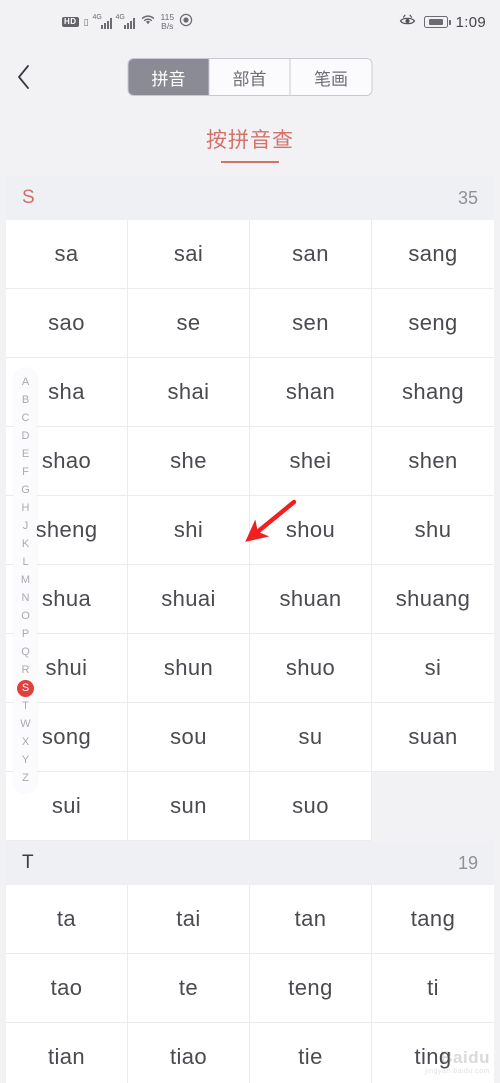 Image resolution: width=500 pixels, height=1083 pixels. I want to click on section-count: 35, so click(467, 197).